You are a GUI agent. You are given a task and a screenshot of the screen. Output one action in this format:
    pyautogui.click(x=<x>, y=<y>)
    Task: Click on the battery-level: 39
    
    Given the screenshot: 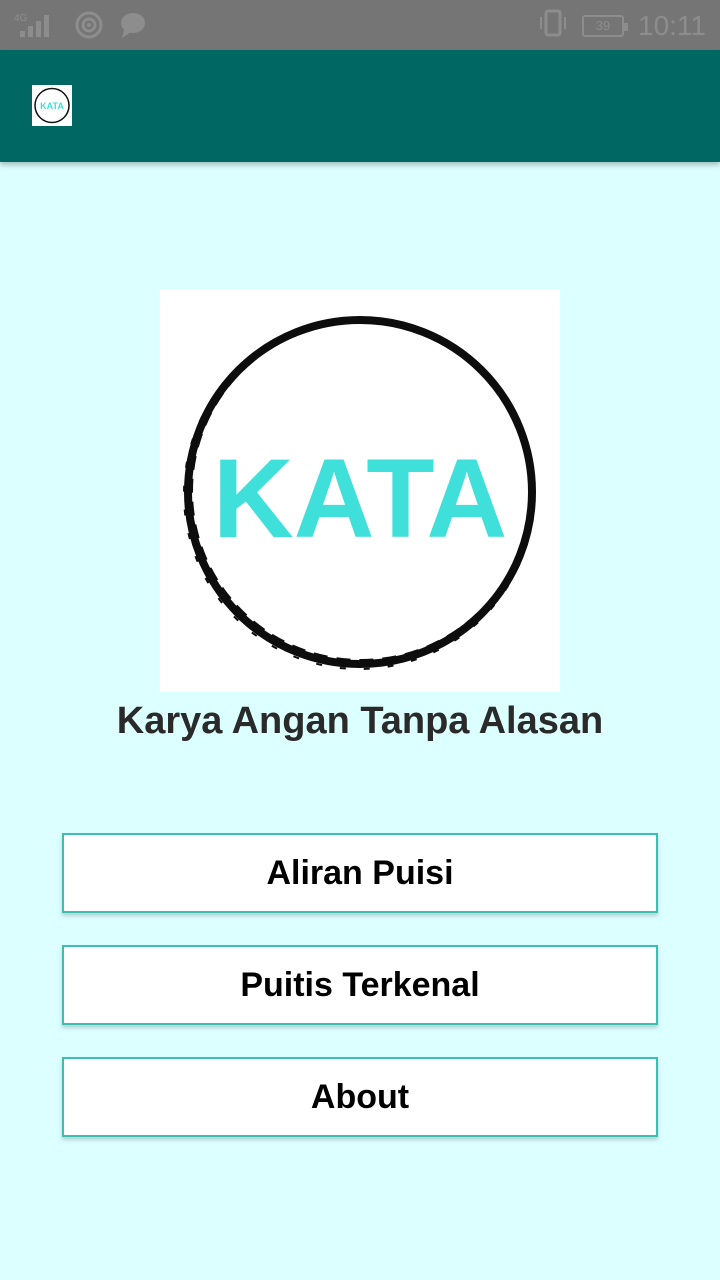 What is the action you would take?
    pyautogui.click(x=603, y=25)
    